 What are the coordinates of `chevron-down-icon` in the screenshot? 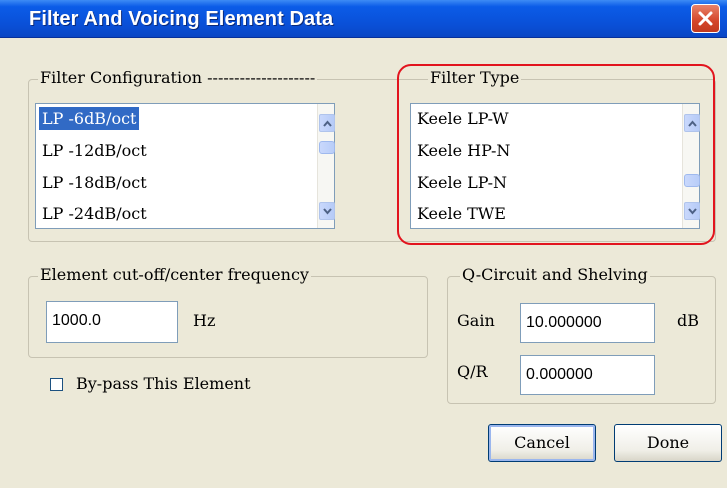 It's located at (327, 211).